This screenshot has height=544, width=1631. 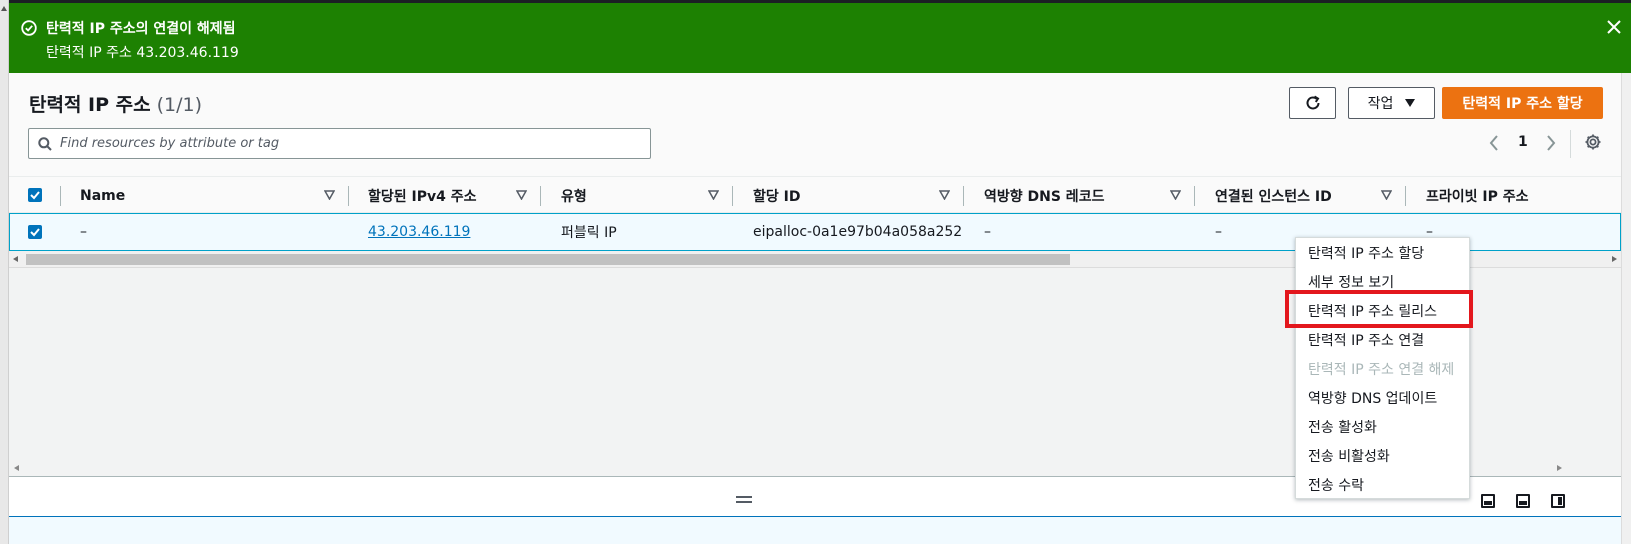 What do you see at coordinates (589, 233) in the screenshot?
I see `cell-type: 퍼블릭 IP` at bounding box center [589, 233].